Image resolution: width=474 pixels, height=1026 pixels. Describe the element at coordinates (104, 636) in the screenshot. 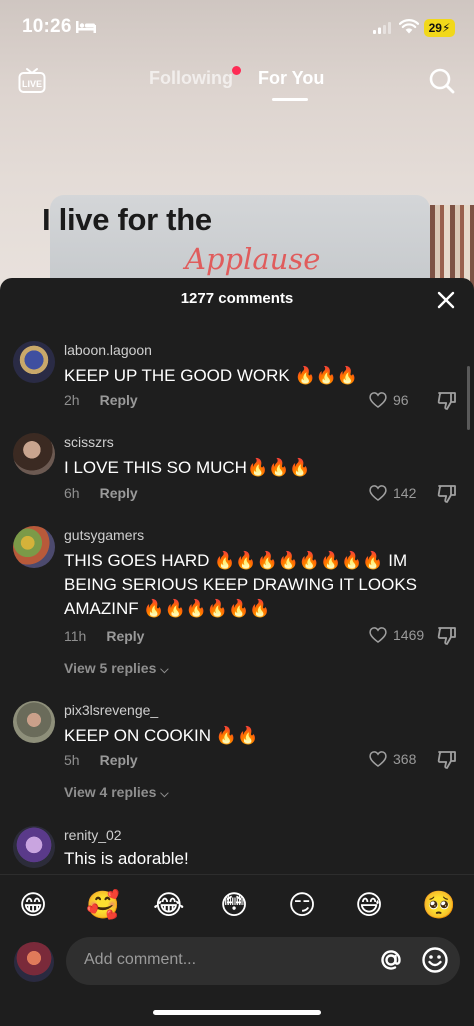

I see `comment-meta: 11h Reply` at that location.